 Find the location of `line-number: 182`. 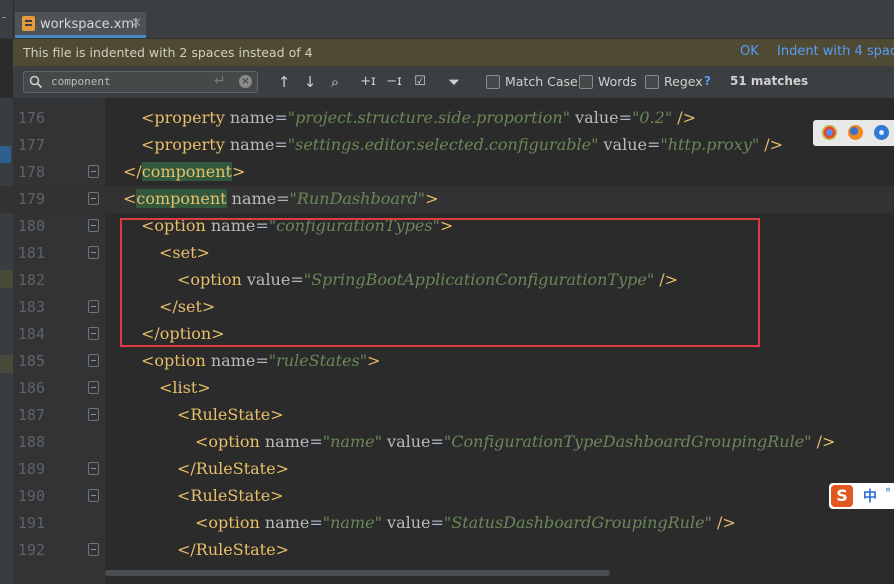

line-number: 182 is located at coordinates (31, 280).